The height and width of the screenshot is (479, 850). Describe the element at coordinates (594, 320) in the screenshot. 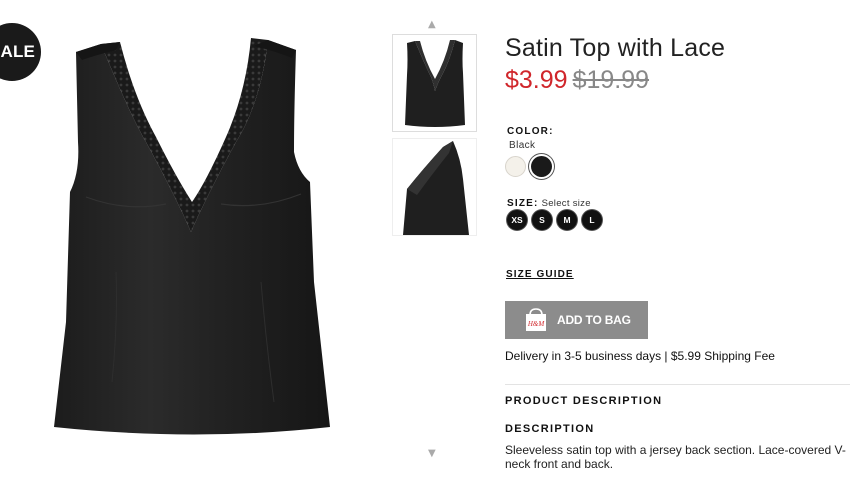

I see `add-to-bag-label: ADD TO BAG` at that location.